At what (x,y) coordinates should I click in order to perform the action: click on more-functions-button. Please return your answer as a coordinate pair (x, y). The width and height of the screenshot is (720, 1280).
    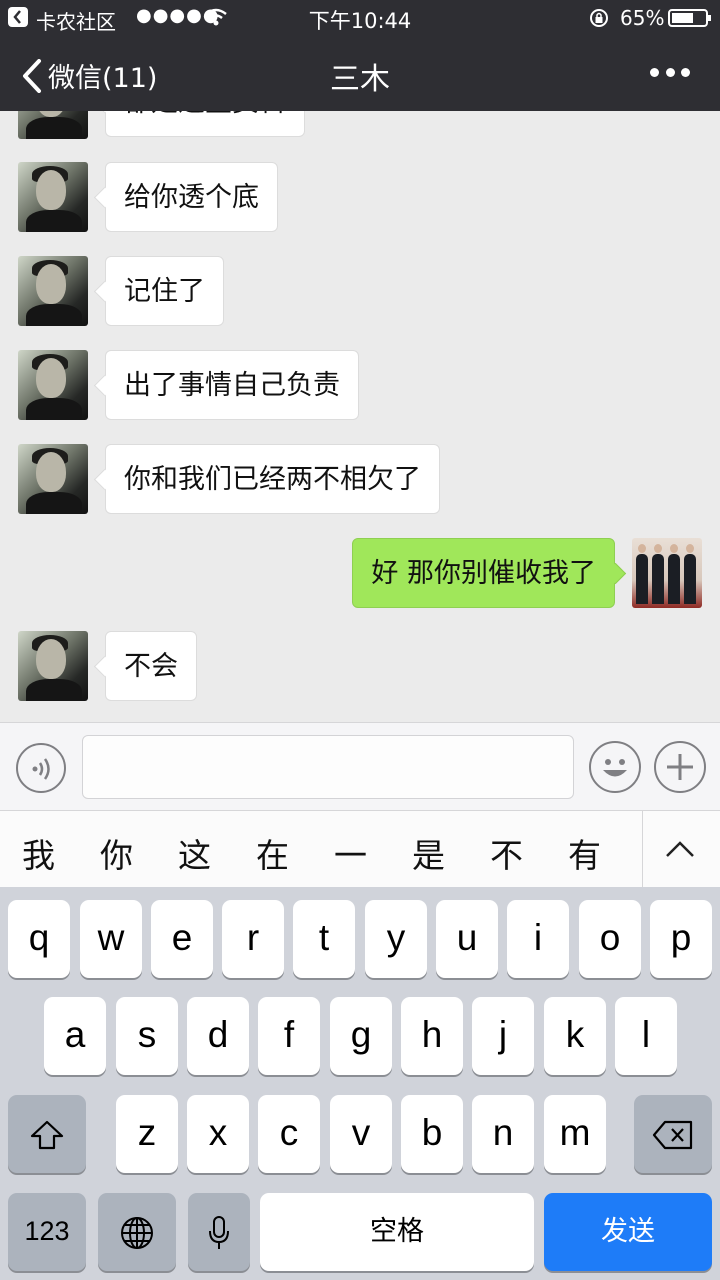
    Looking at the image, I should click on (680, 767).